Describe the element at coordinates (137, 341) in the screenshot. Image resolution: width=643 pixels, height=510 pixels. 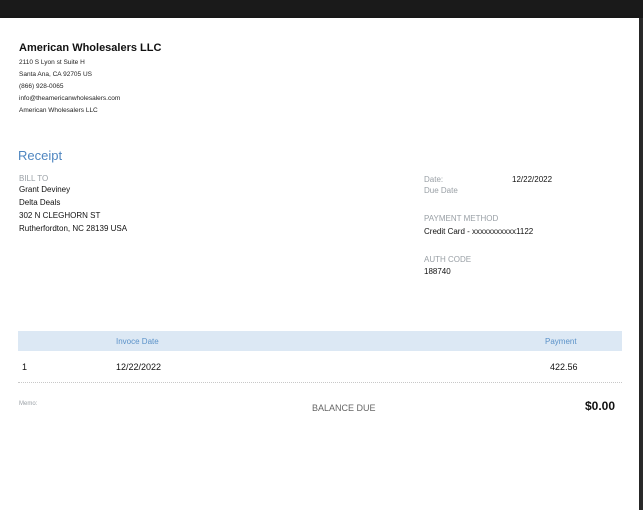
I see `column-header-invoice-date: Invoce Date` at that location.